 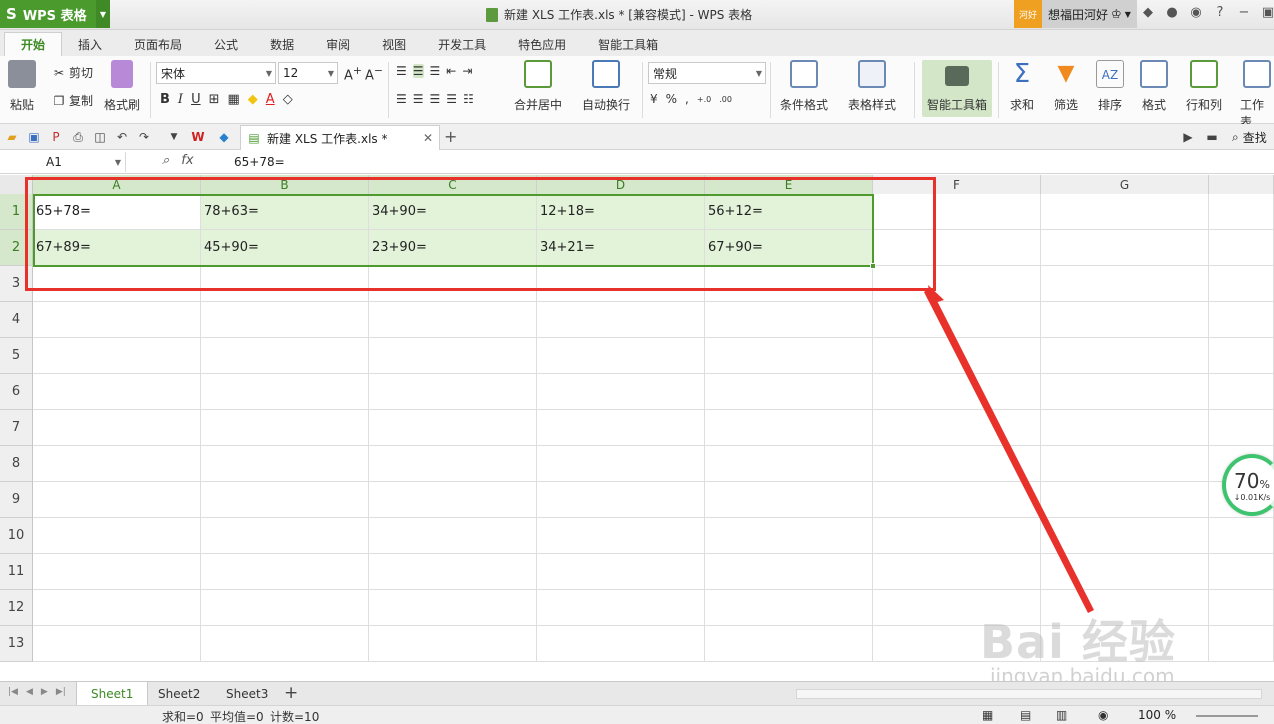 What do you see at coordinates (468, 99) in the screenshot?
I see `distribute-icon: ☷` at bounding box center [468, 99].